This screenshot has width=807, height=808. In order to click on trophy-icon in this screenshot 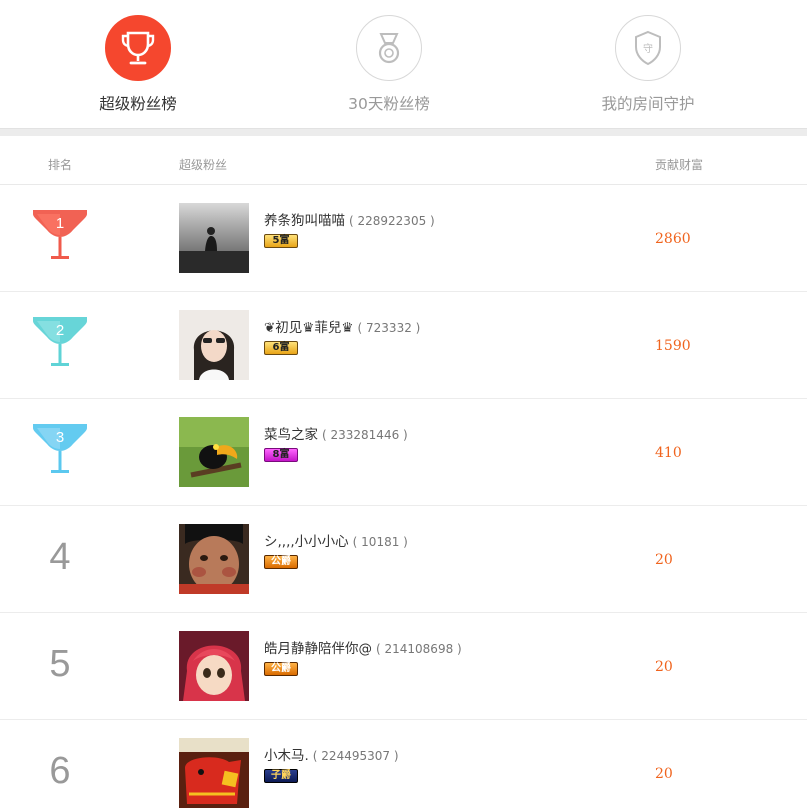, I will do `click(138, 48)`.